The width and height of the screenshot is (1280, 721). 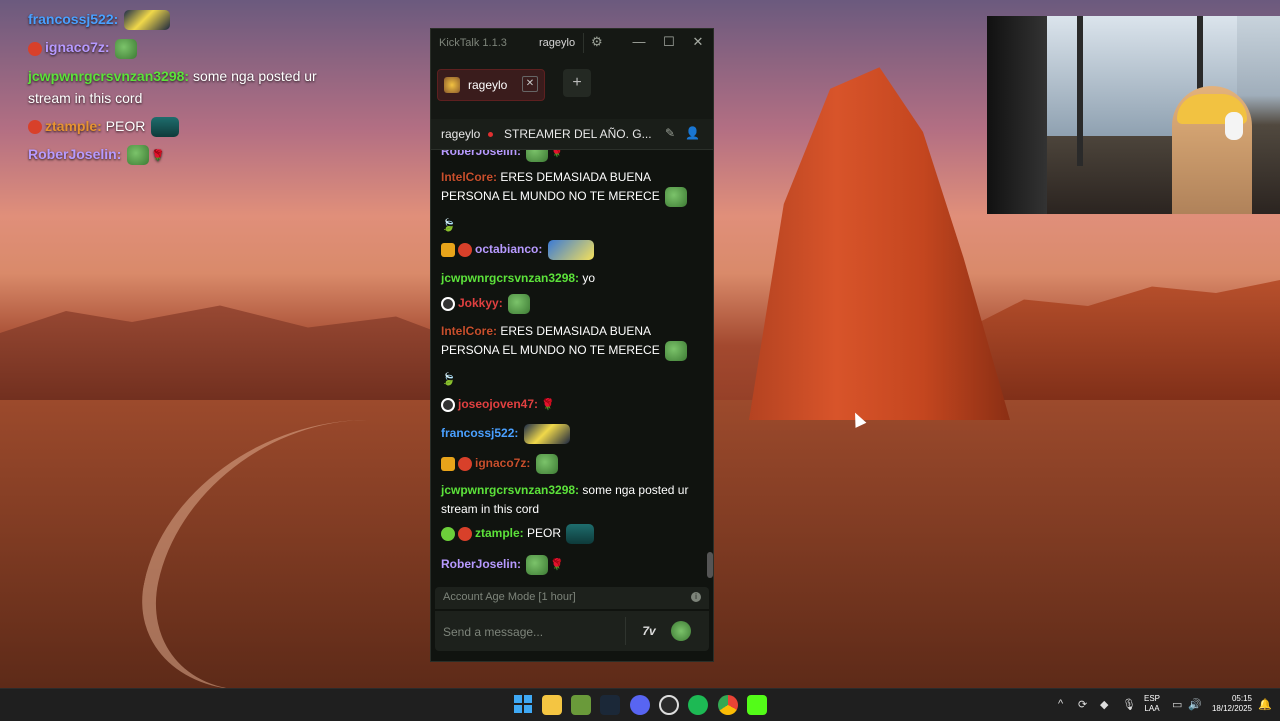 I want to click on steam-icon, so click(x=610, y=705).